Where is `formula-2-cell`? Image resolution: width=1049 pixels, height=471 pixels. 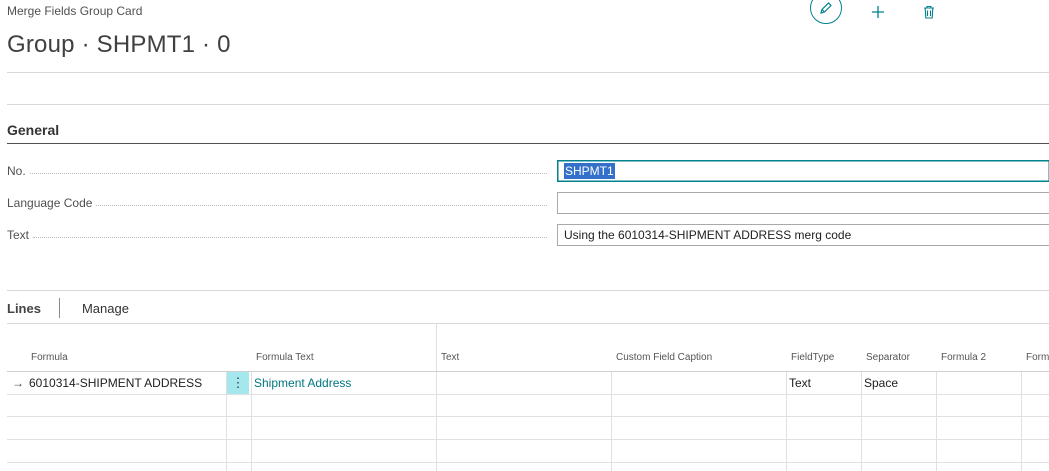
formula-2-cell is located at coordinates (980, 383).